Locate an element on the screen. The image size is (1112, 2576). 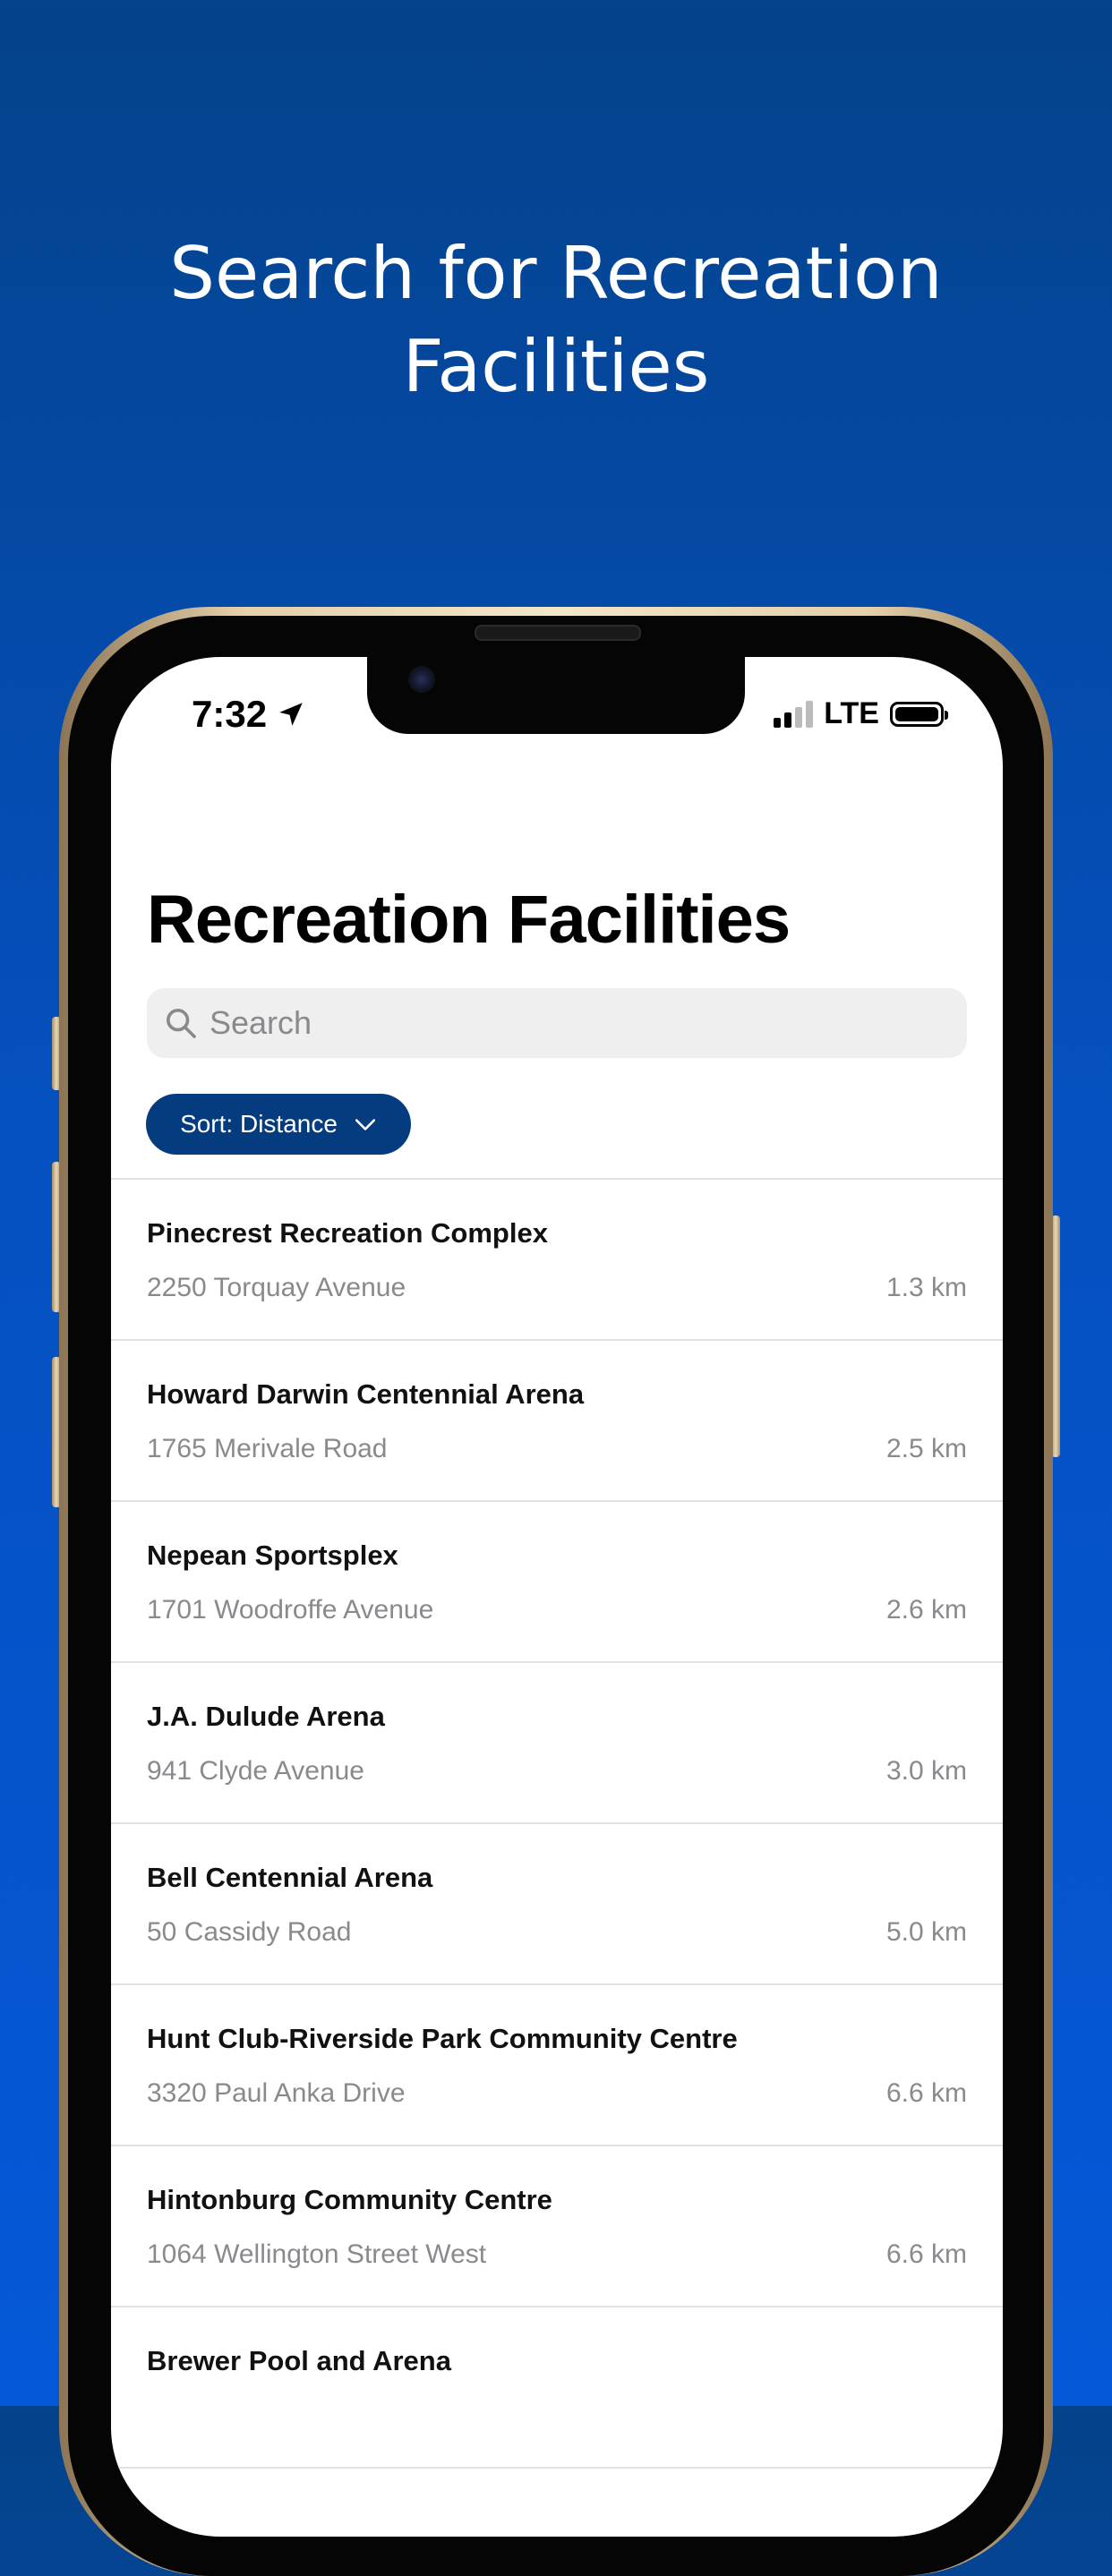
status-bar-time: 7:32 is located at coordinates (249, 714).